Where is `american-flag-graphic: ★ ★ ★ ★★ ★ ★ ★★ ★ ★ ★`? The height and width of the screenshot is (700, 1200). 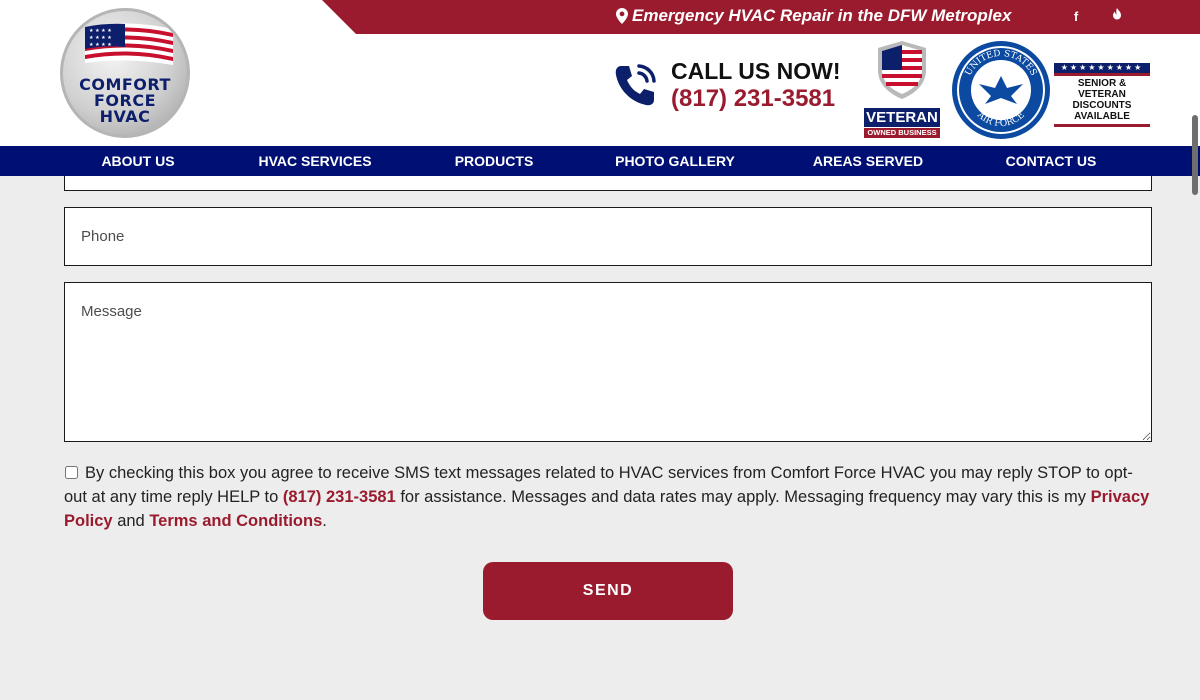 american-flag-graphic: ★ ★ ★ ★★ ★ ★ ★★ ★ ★ ★ is located at coordinates (129, 44).